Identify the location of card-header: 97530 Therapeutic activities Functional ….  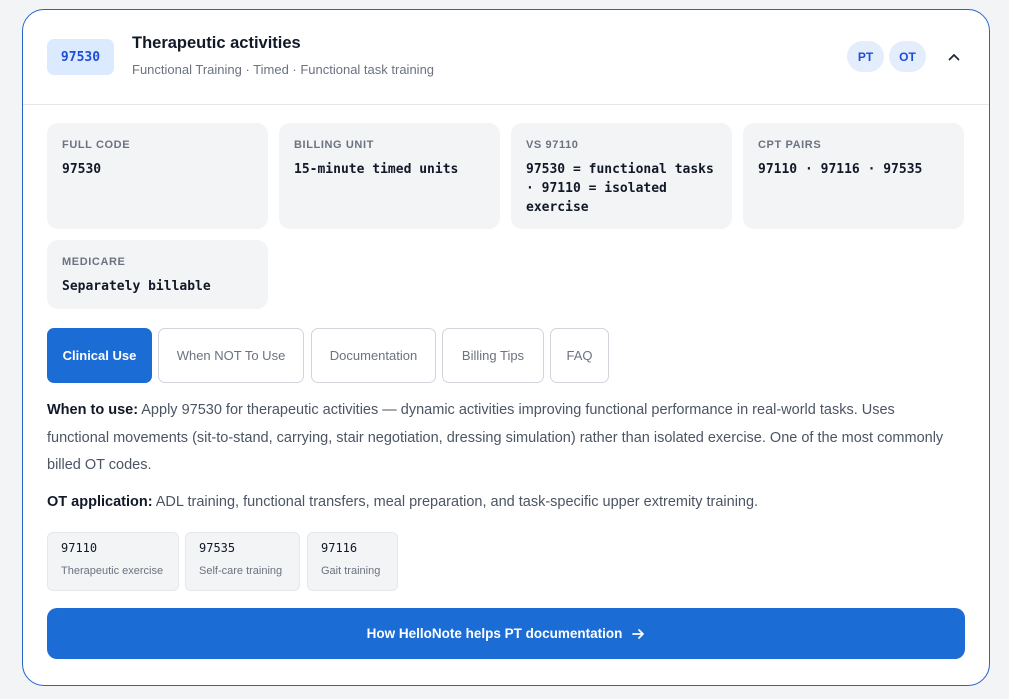
(506, 57).